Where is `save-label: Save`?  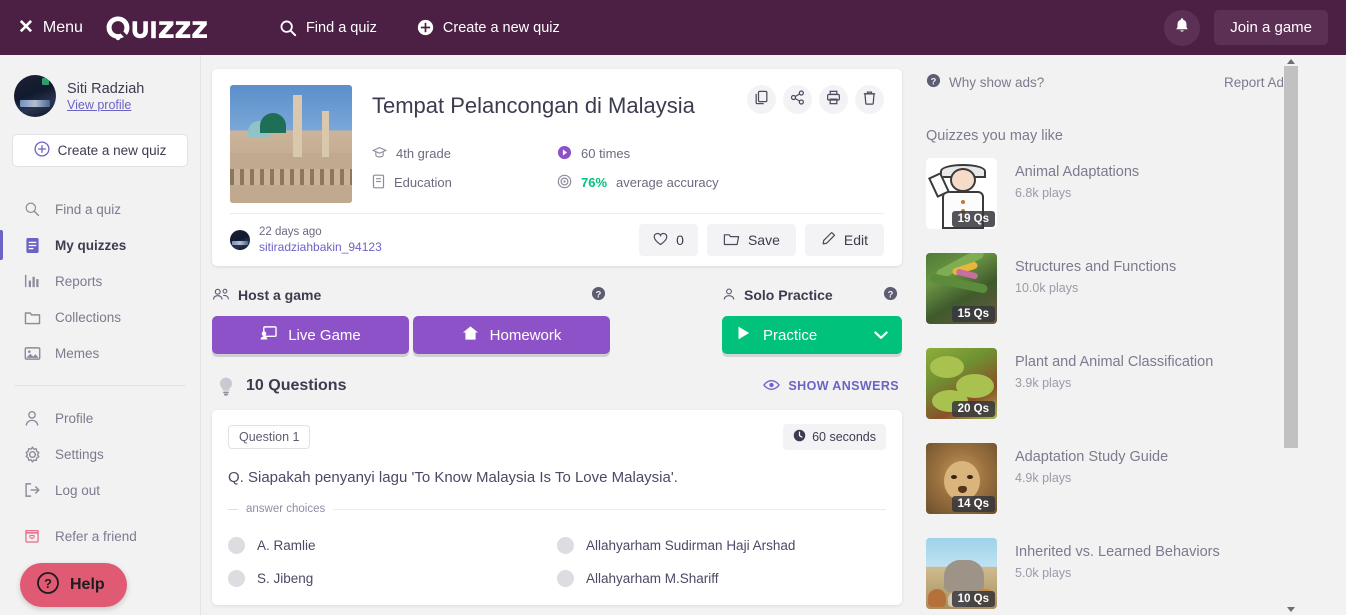 save-label: Save is located at coordinates (763, 240).